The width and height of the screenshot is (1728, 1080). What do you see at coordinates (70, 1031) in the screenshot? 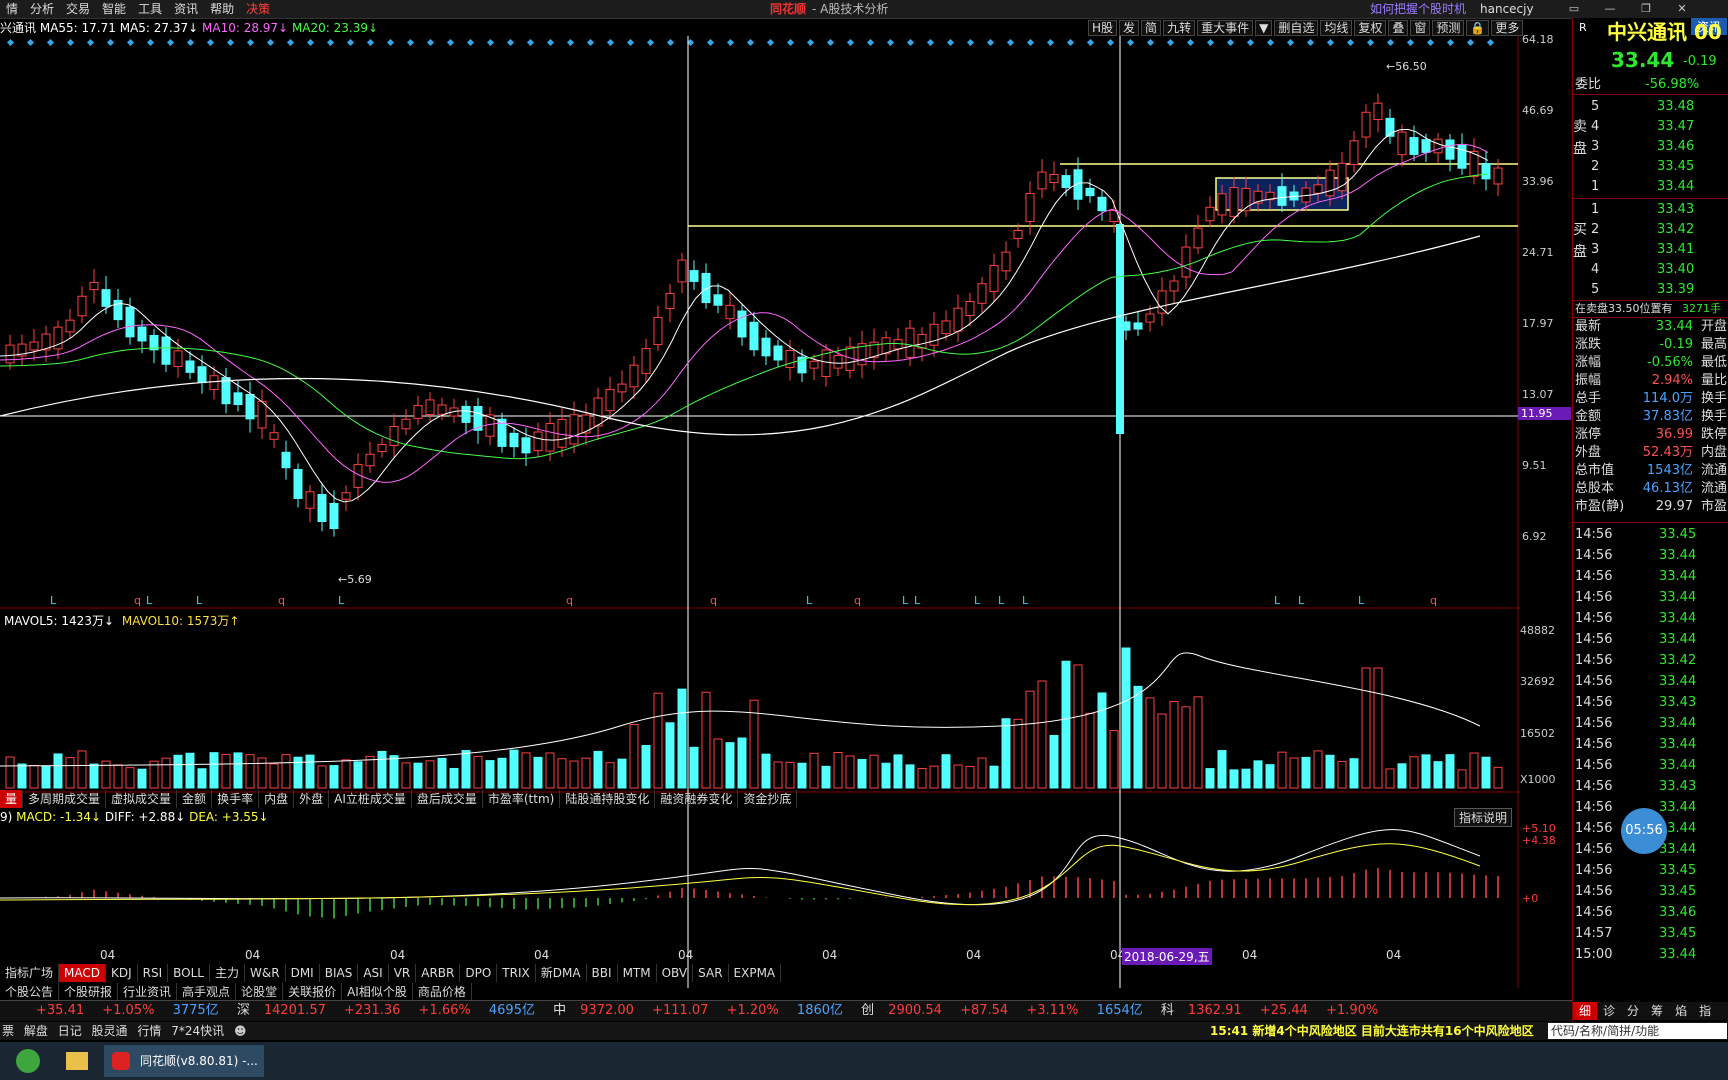
I see `bottom-item: 日记` at bounding box center [70, 1031].